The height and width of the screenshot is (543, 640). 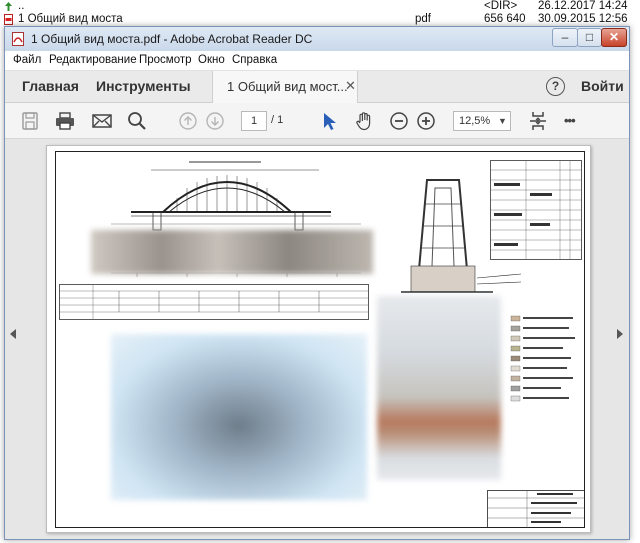 What do you see at coordinates (215, 121) in the screenshot?
I see `page-down-icon` at bounding box center [215, 121].